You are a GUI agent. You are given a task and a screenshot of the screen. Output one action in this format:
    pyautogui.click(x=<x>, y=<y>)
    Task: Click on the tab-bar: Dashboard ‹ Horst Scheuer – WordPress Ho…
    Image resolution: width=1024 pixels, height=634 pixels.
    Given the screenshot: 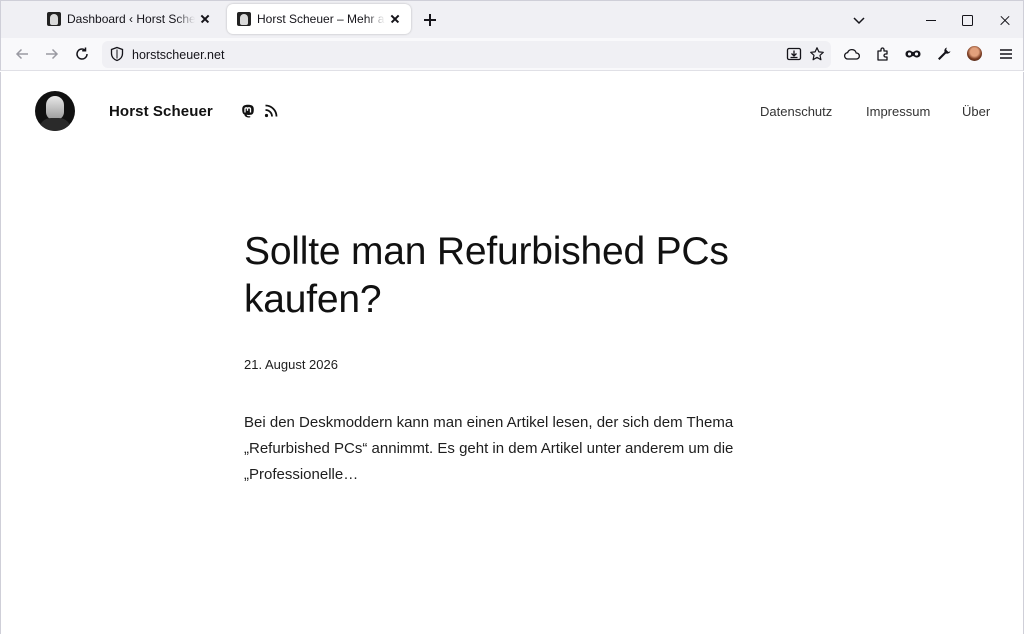 What is the action you would take?
    pyautogui.click(x=512, y=19)
    